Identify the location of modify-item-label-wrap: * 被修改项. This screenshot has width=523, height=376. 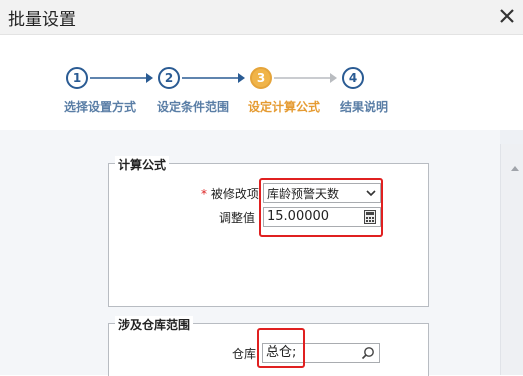
(230, 193).